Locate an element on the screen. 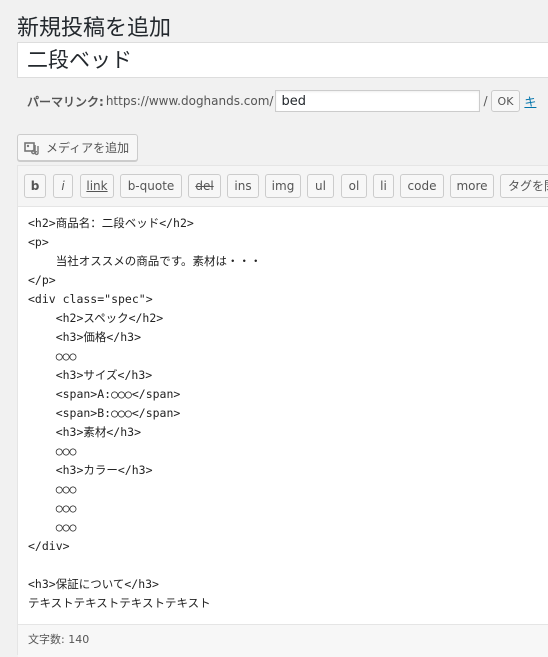 This screenshot has width=548, height=657. permalink-label: パーマリンク: is located at coordinates (65, 101).